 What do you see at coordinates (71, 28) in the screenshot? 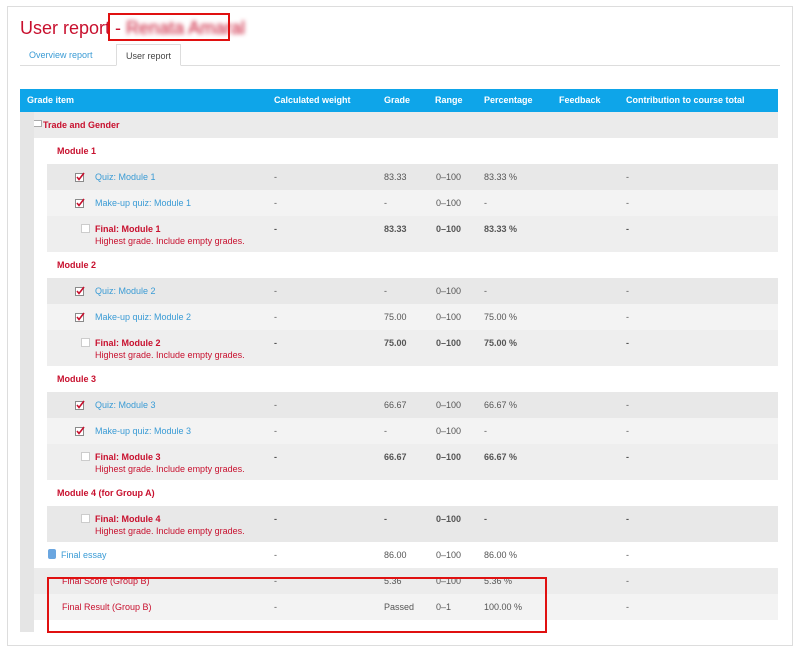
I see `page-title-label: User report -` at bounding box center [71, 28].